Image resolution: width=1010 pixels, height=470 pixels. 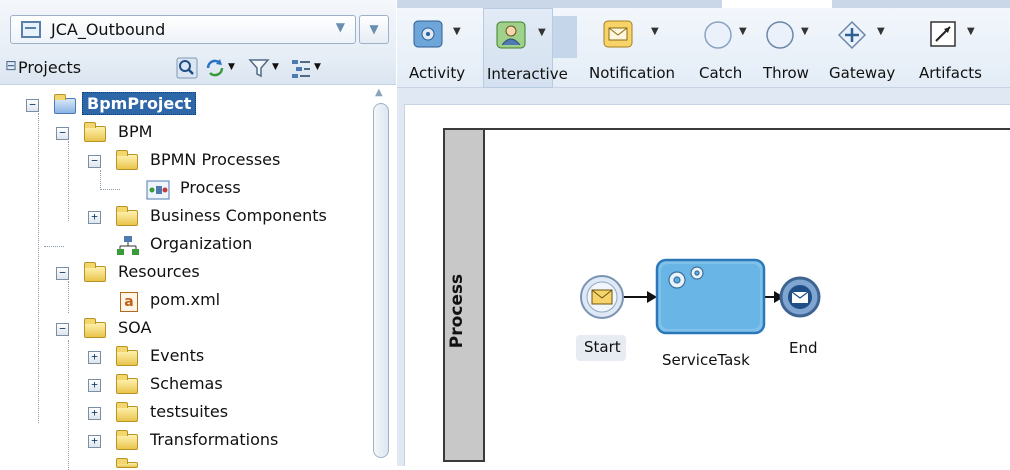 I want to click on tree-item-label: SOA, so click(x=135, y=327).